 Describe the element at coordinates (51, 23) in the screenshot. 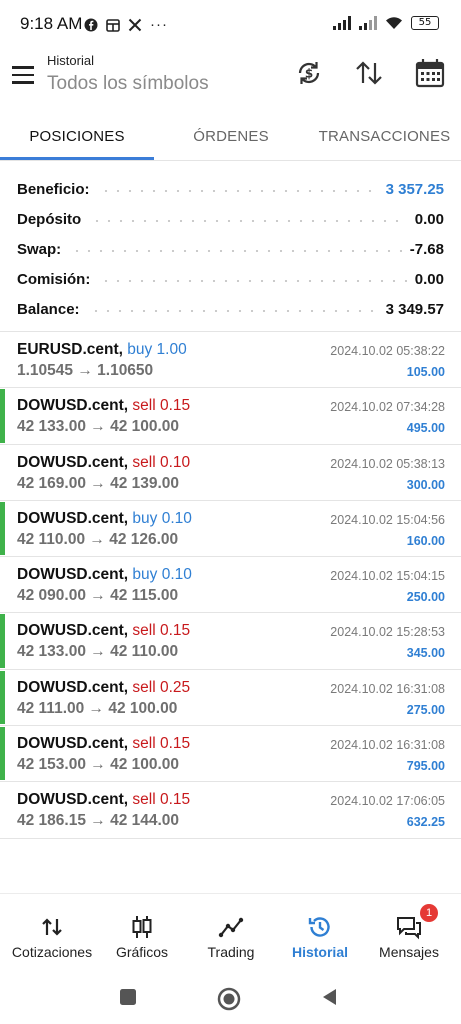

I see `status-time: 9:18 AM` at that location.